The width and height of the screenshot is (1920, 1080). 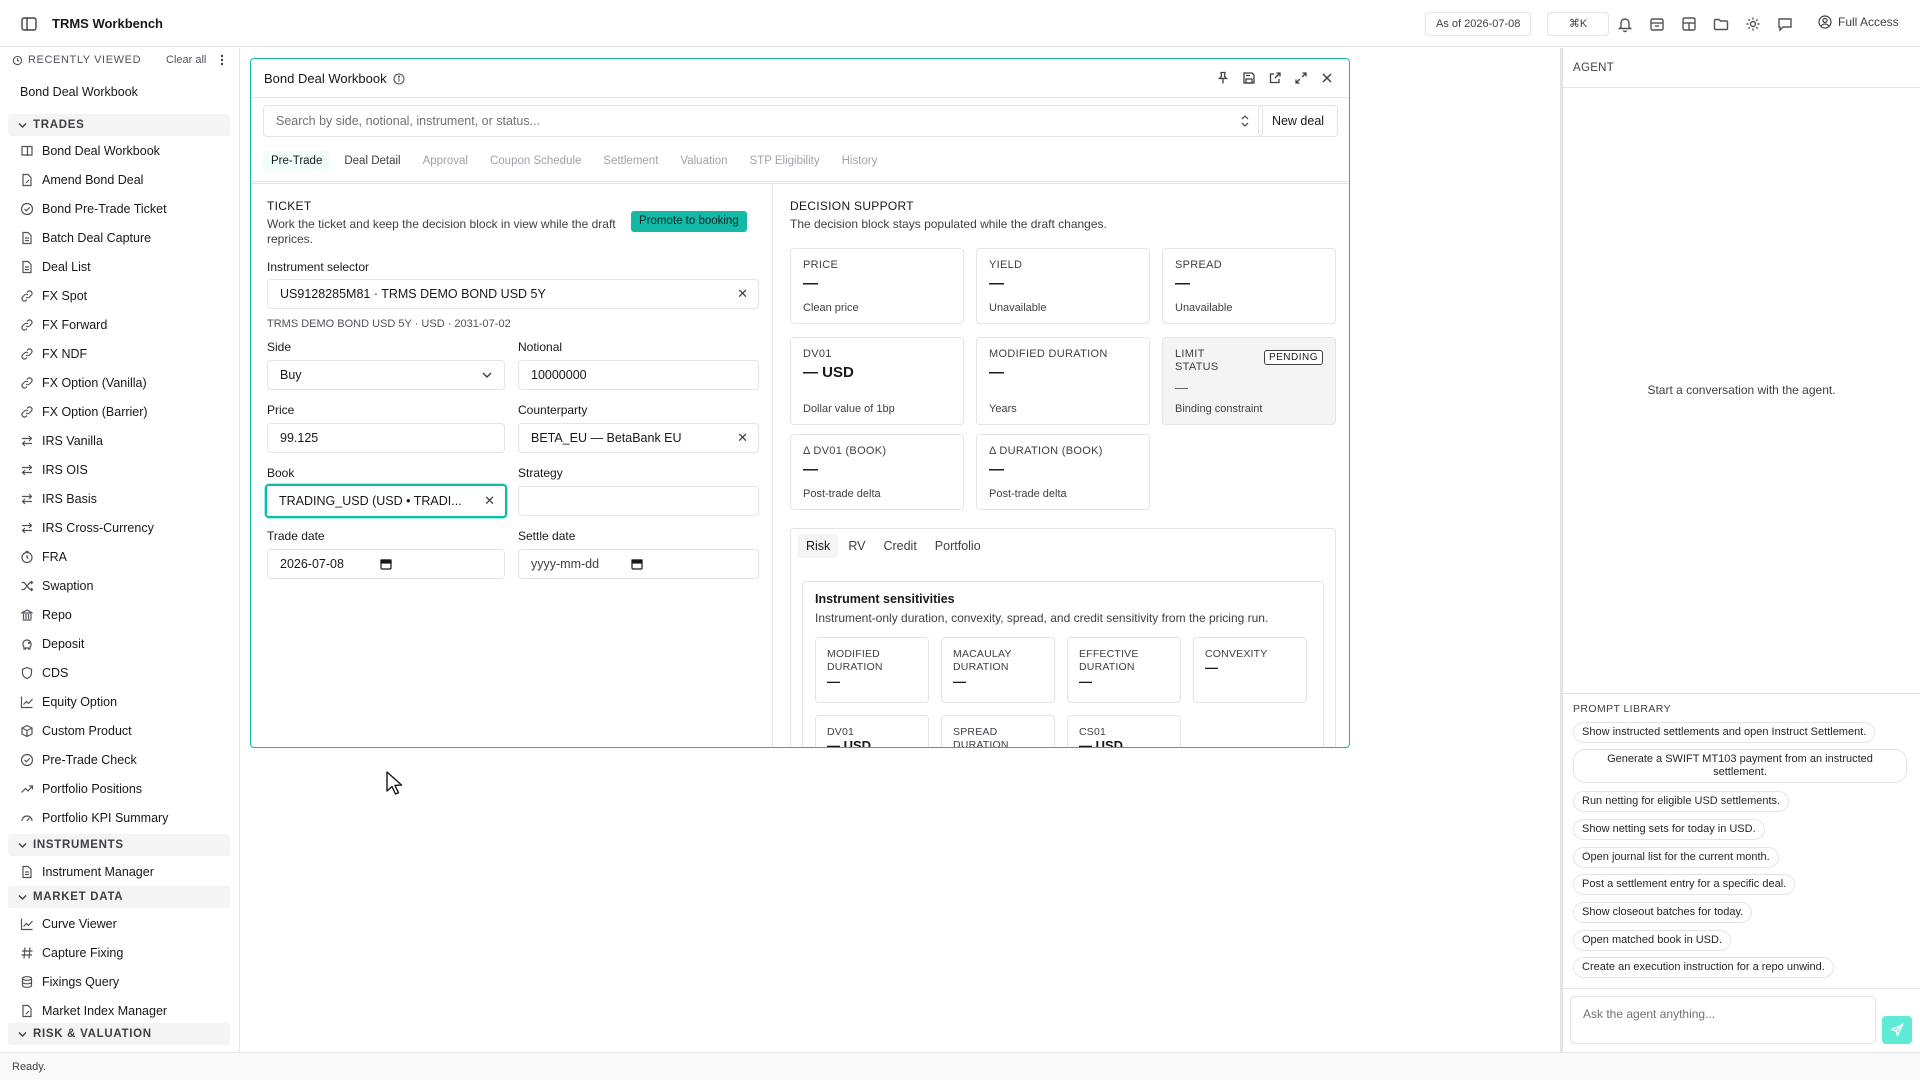 I want to click on maximize-icon, so click(x=1301, y=78).